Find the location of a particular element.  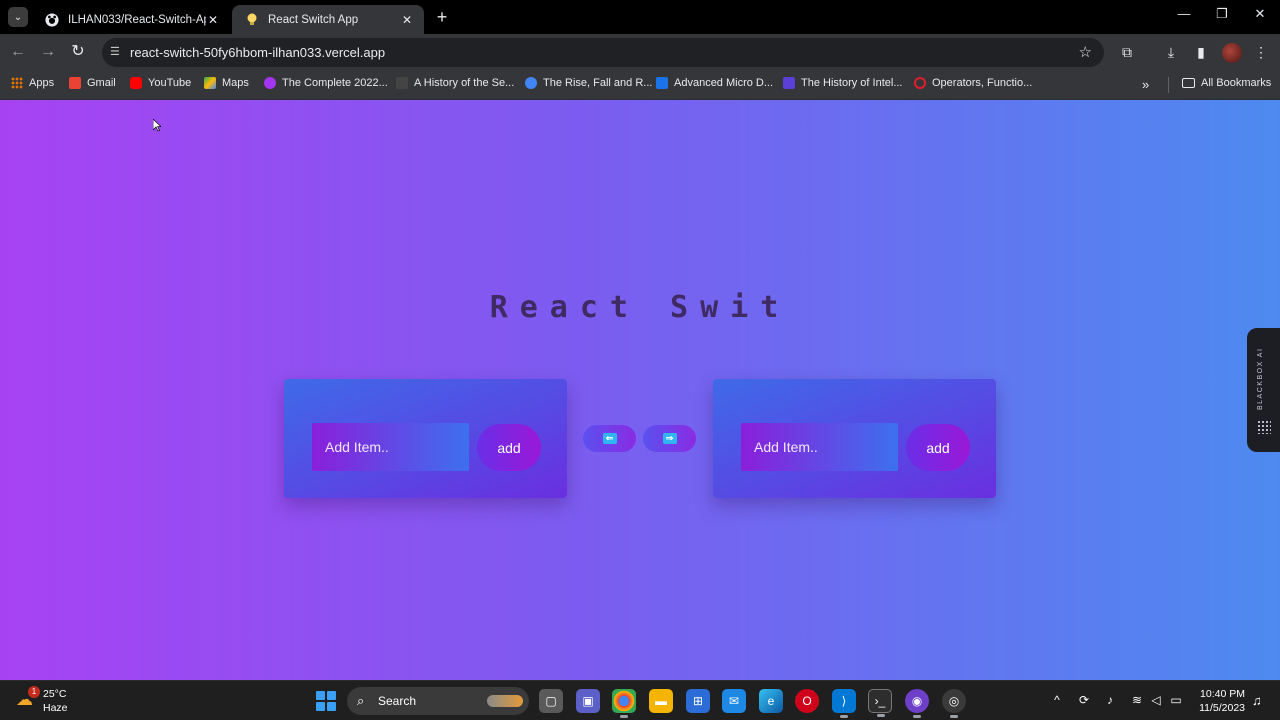

left-add-item-input is located at coordinates (390, 447).